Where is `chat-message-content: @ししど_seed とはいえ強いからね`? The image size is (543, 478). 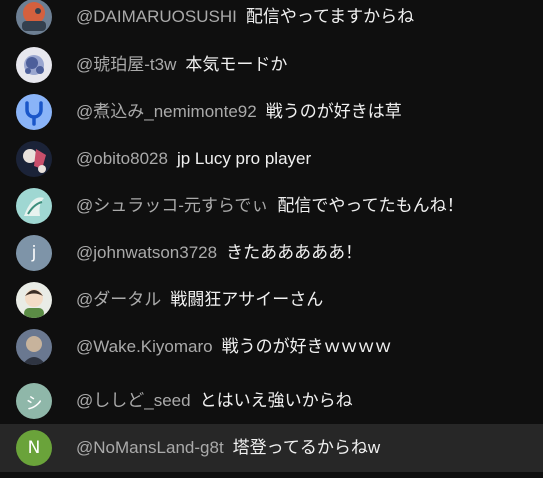
chat-message-content: @ししど_seed とはいえ強いからね is located at coordinates (214, 401).